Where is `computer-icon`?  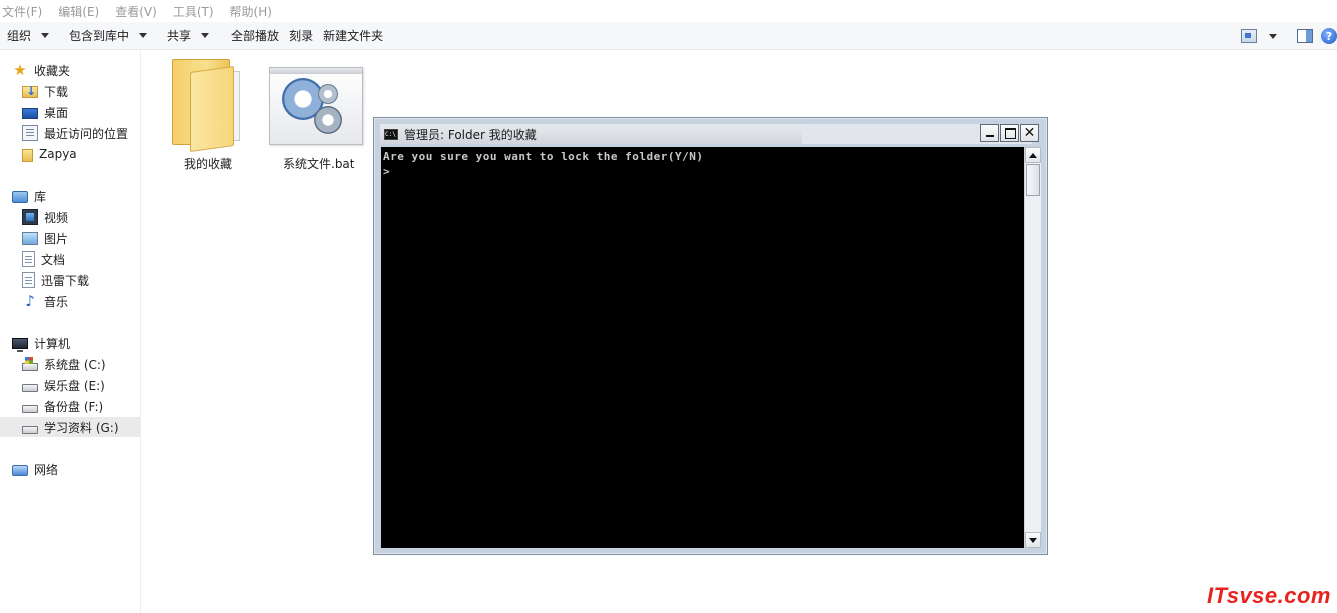
computer-icon is located at coordinates (20, 345).